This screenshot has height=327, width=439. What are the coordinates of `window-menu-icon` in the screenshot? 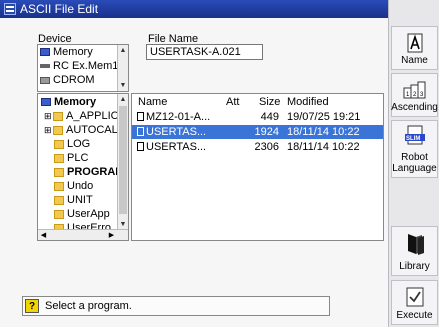 It's located at (10, 9).